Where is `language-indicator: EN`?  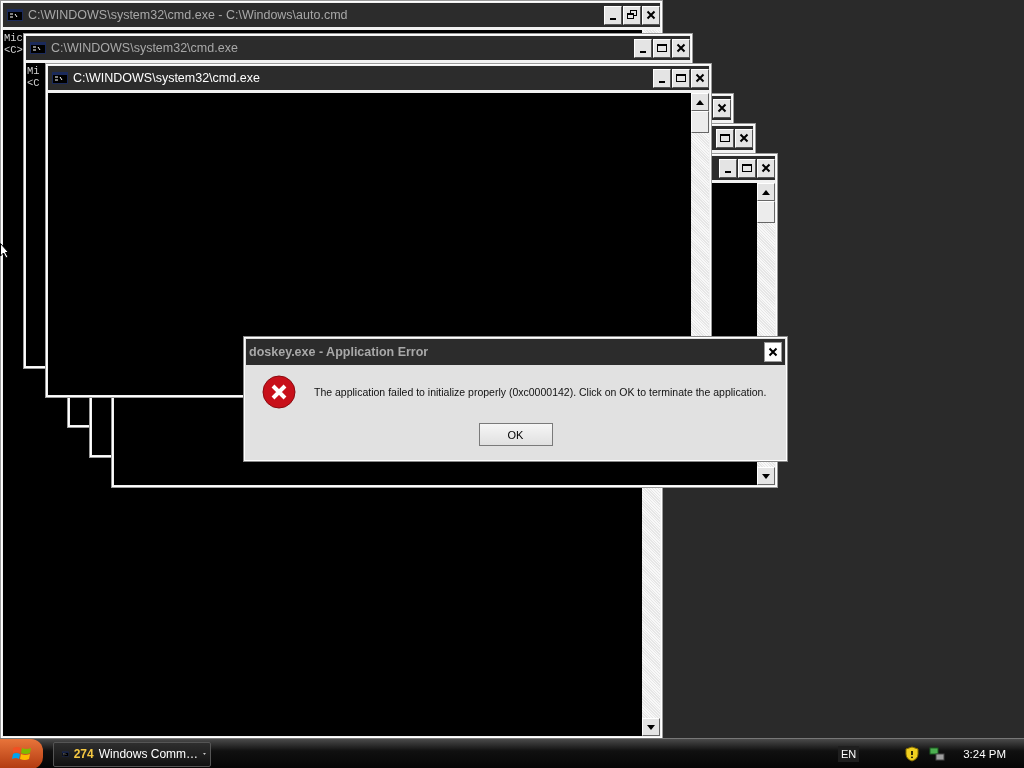 language-indicator: EN is located at coordinates (848, 754).